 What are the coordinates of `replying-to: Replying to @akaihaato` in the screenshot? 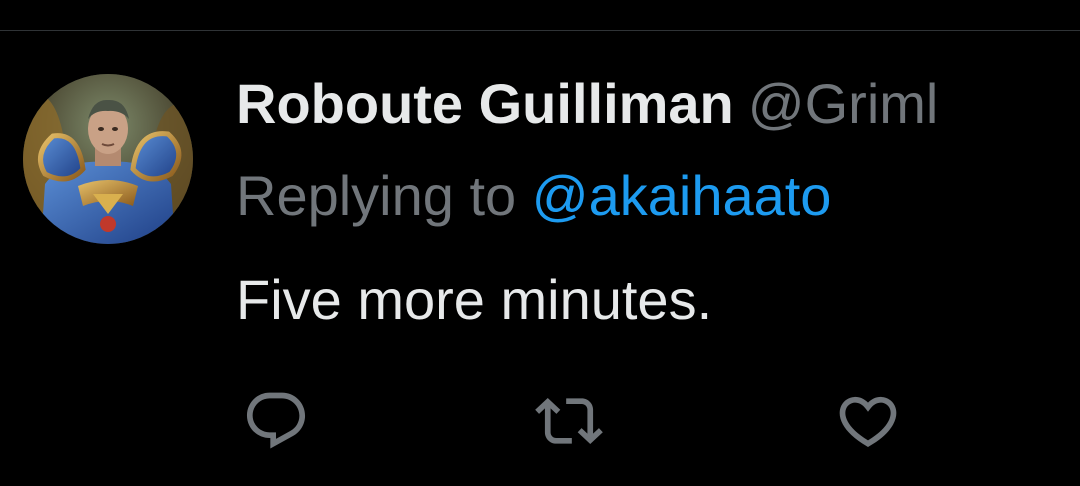 It's located at (533, 196).